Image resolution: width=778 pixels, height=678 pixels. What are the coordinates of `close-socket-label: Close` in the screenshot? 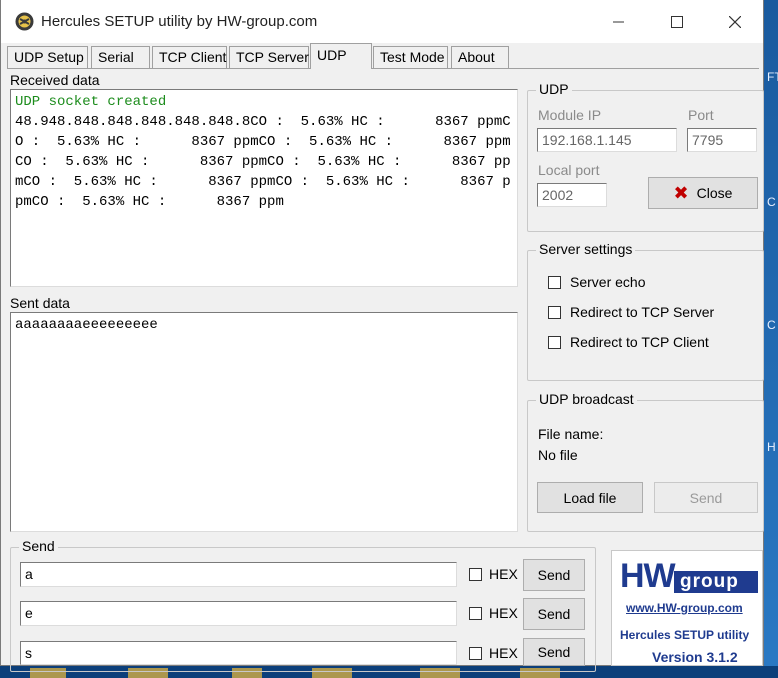 It's located at (714, 193).